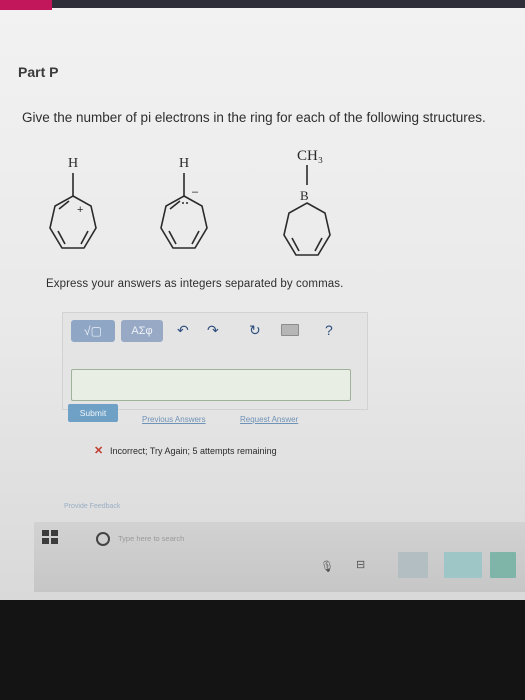 The image size is (525, 700). What do you see at coordinates (360, 564) in the screenshot?
I see `task-view-icon: ⊟` at bounding box center [360, 564].